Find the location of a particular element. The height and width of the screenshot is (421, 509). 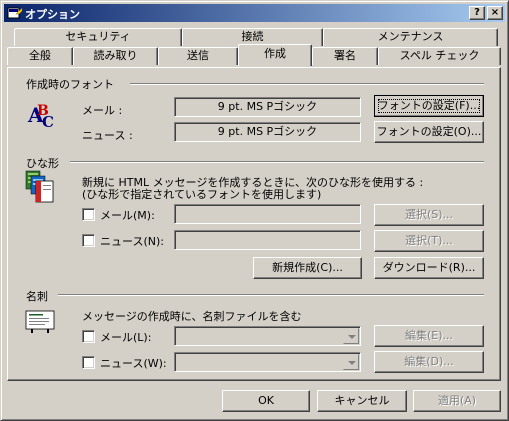

ok-button: OK is located at coordinates (266, 401).